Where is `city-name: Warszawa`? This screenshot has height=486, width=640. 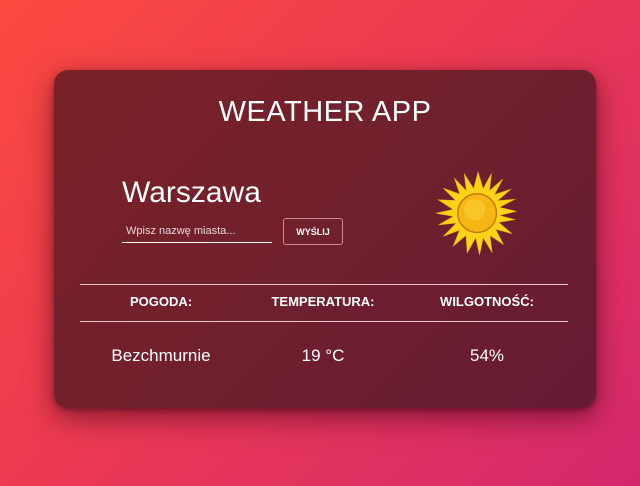
city-name: Warszawa is located at coordinates (191, 192).